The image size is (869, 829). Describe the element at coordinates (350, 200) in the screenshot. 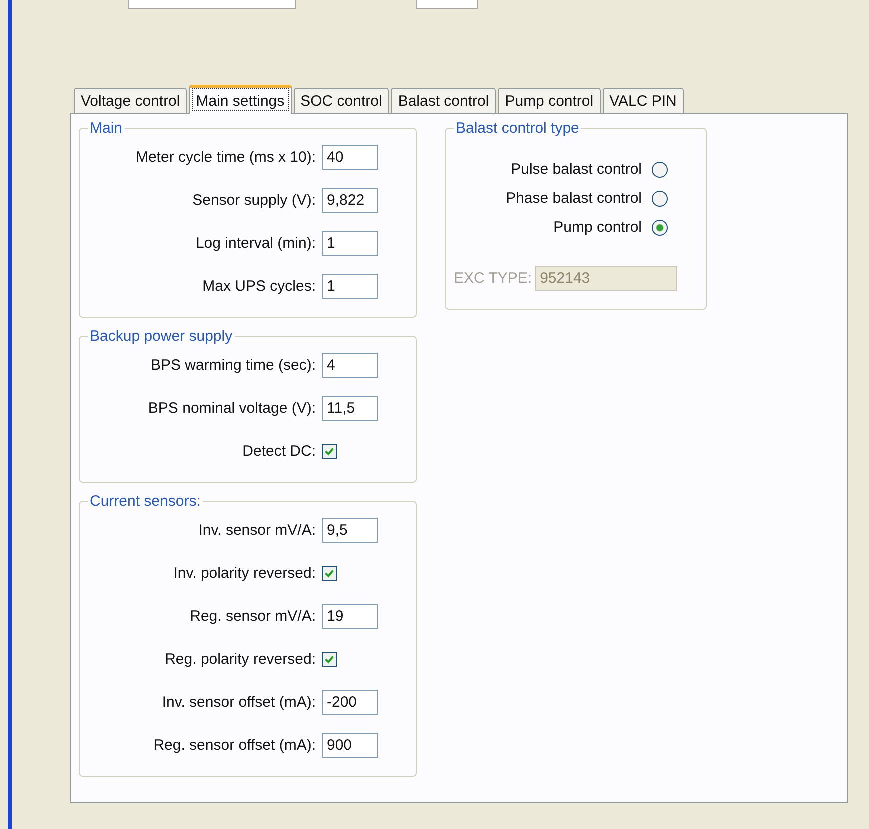

I see `input-field: 9,822` at that location.